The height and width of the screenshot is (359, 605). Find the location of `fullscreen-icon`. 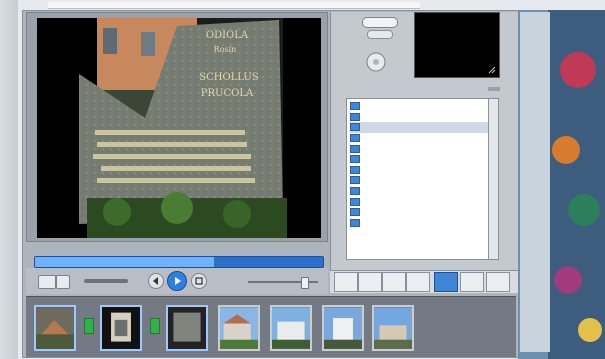

fullscreen-icon is located at coordinates (199, 281).